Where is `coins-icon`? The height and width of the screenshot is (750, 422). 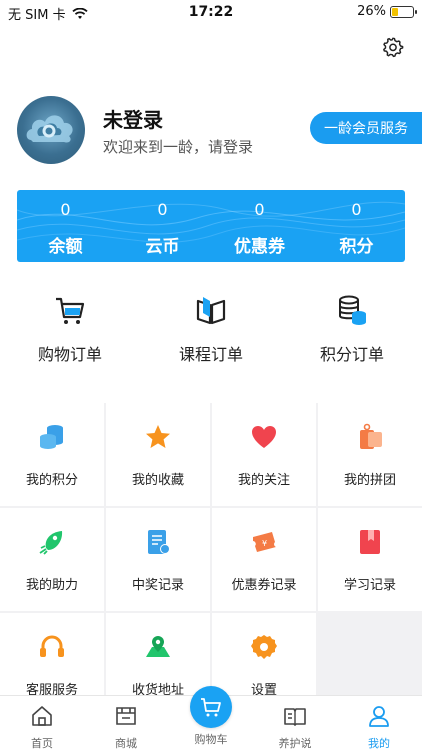
coins-icon is located at coordinates (352, 310).